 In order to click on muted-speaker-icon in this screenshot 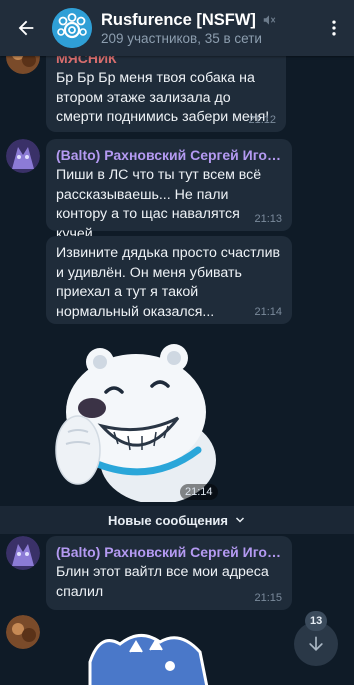, I will do `click(269, 20)`.